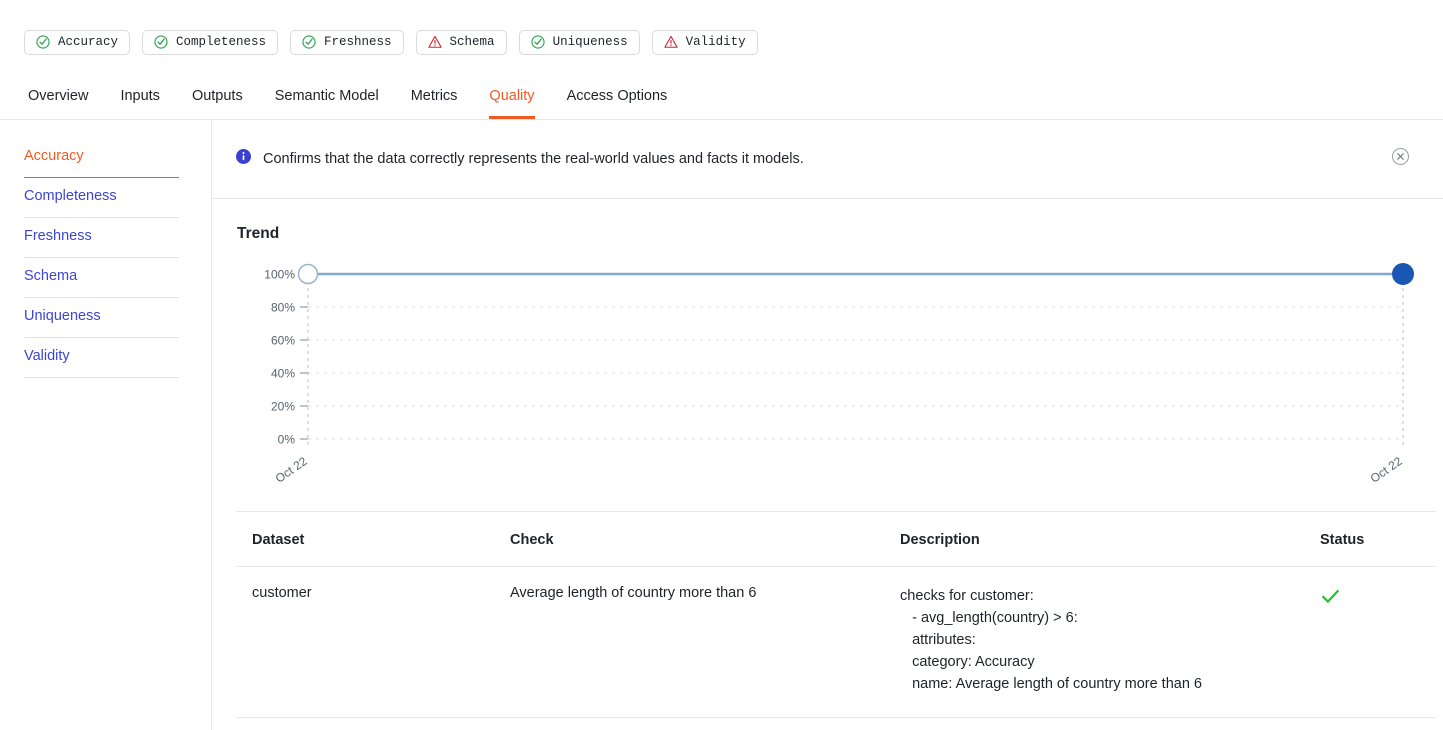 The width and height of the screenshot is (1443, 730). I want to click on y-tick-label: 40%, so click(283, 374).